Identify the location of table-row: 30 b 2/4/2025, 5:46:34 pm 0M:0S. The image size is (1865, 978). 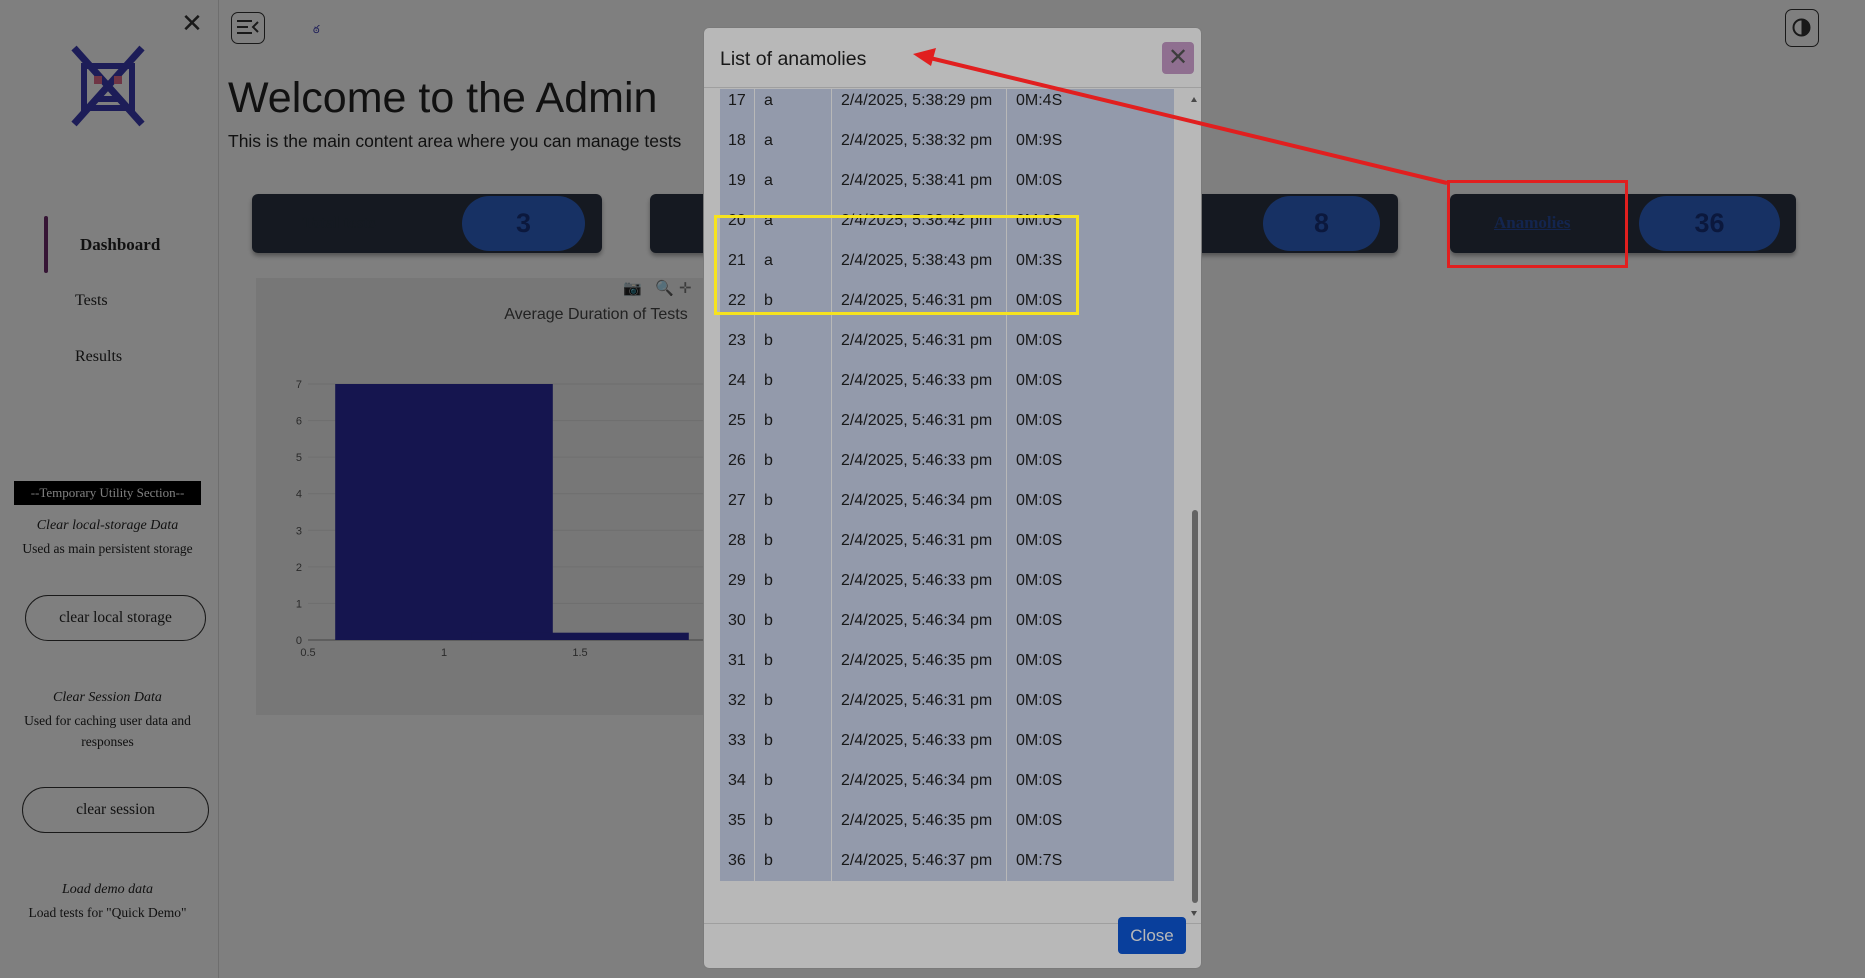
(947, 621).